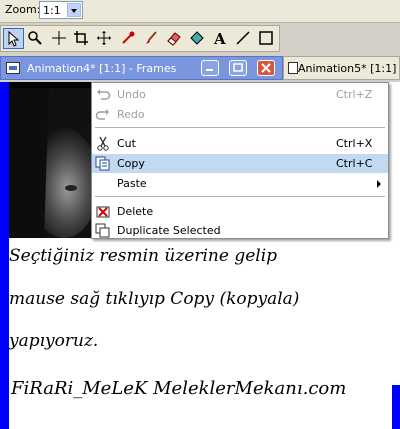  Describe the element at coordinates (266, 38) in the screenshot. I see `rectangle-icon` at that location.